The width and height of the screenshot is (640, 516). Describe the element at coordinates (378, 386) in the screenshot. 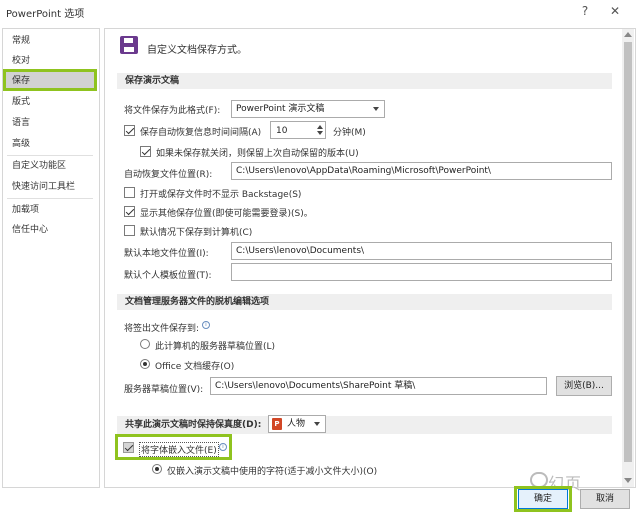

I see `server-drafts-location-field: C:\Users\lenovo\Documents\SharePoint 草稿\` at that location.